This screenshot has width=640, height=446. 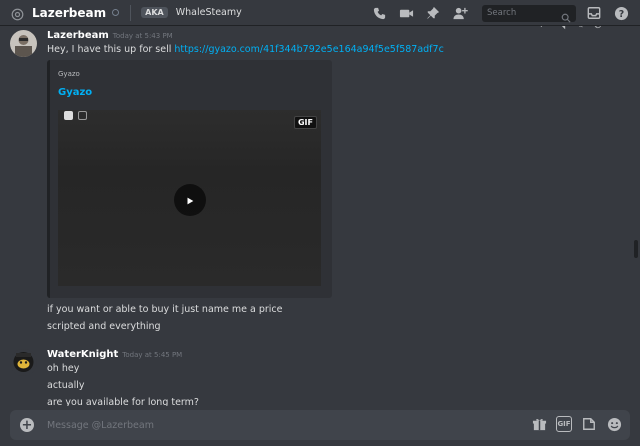 I want to click on message-text: oh hey, so click(x=63, y=368).